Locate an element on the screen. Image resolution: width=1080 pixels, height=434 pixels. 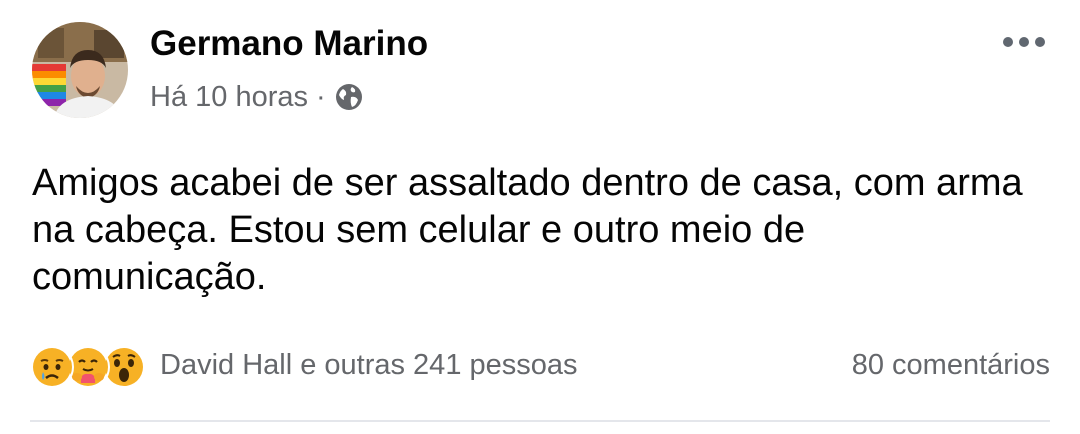
globe-icon is located at coordinates (349, 97).